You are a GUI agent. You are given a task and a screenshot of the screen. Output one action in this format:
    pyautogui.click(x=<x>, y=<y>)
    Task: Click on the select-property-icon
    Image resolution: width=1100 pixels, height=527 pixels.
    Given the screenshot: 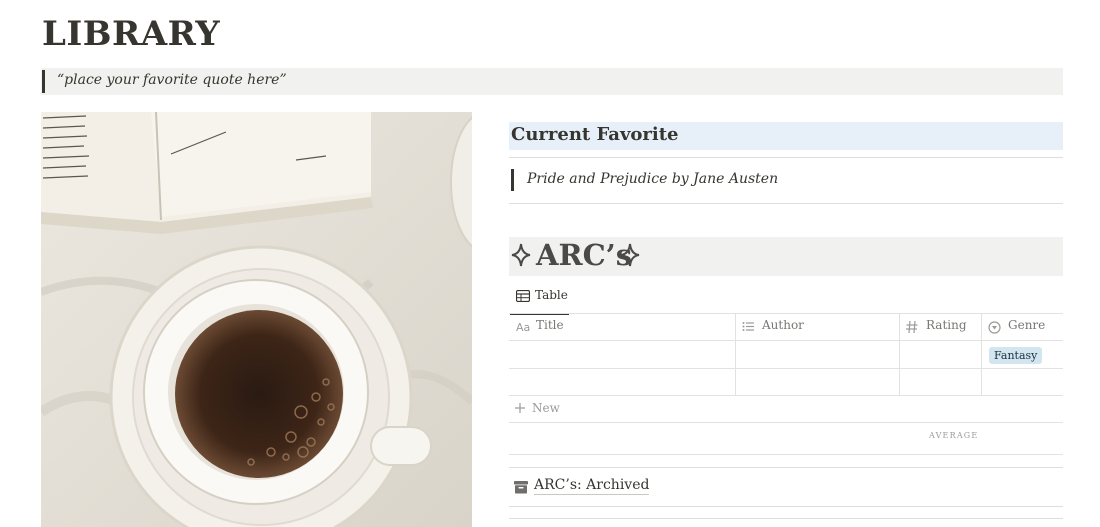 What is the action you would take?
    pyautogui.click(x=994, y=327)
    